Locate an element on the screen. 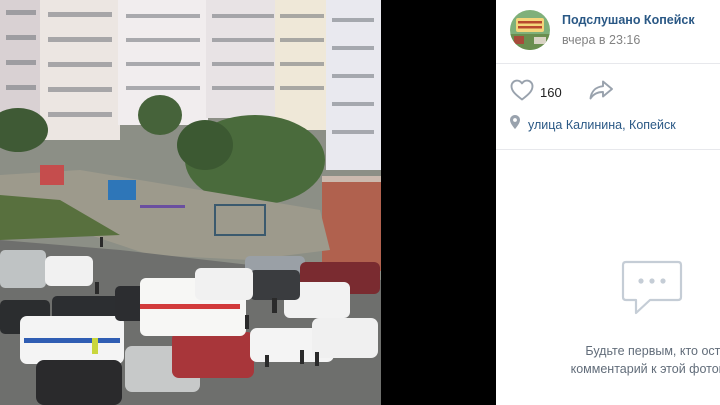  post-actions: 160 is located at coordinates (562, 92).